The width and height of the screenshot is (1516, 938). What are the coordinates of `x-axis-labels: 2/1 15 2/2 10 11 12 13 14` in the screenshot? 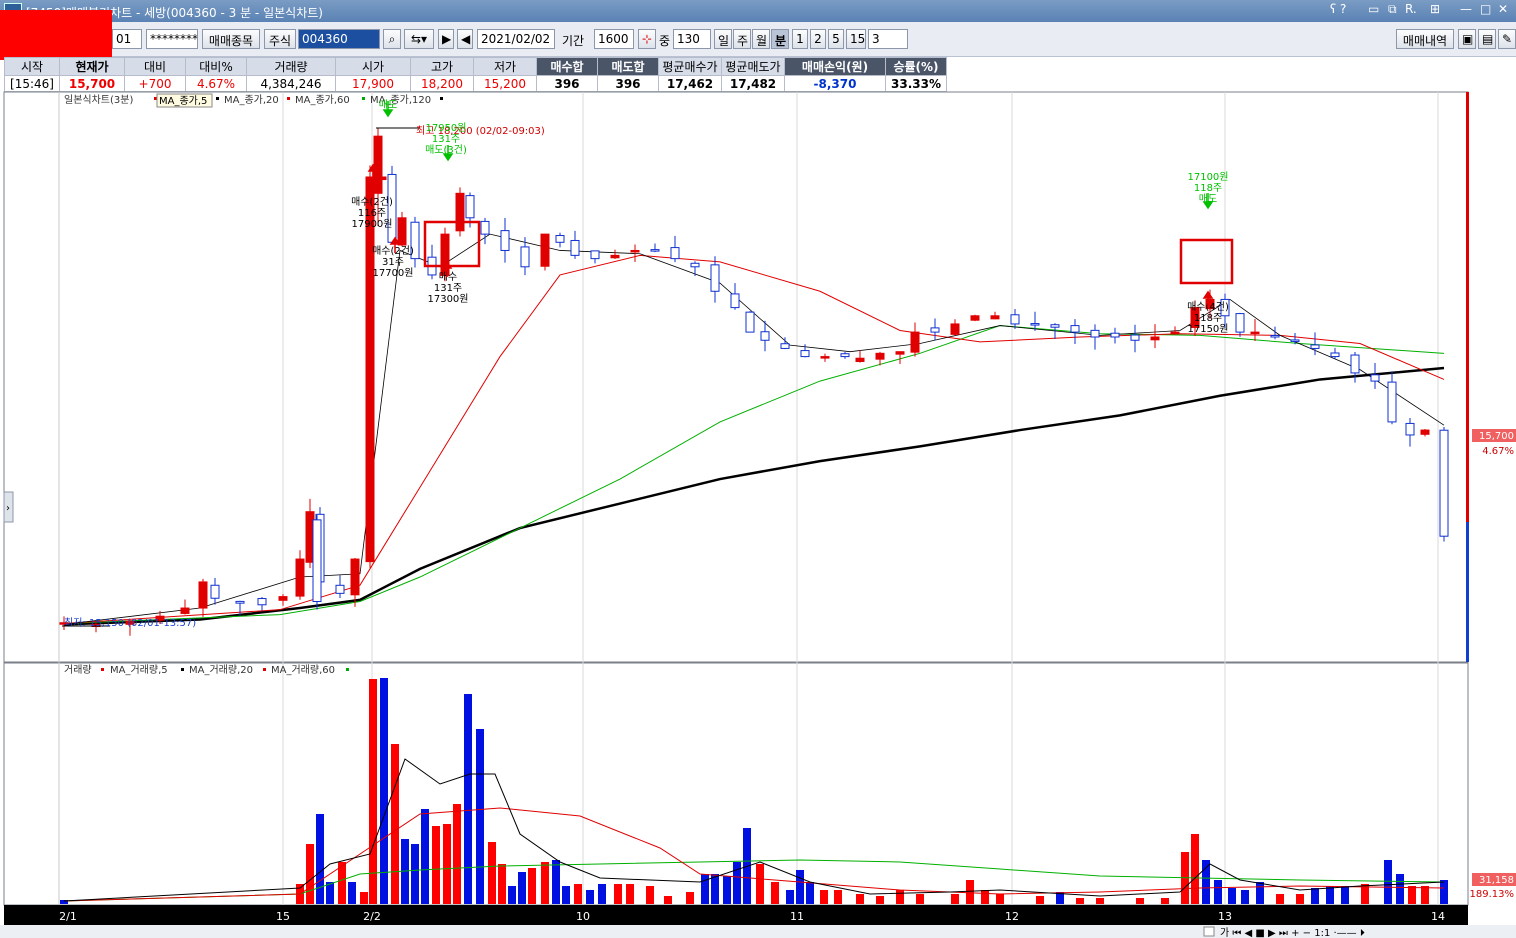 It's located at (752, 916).